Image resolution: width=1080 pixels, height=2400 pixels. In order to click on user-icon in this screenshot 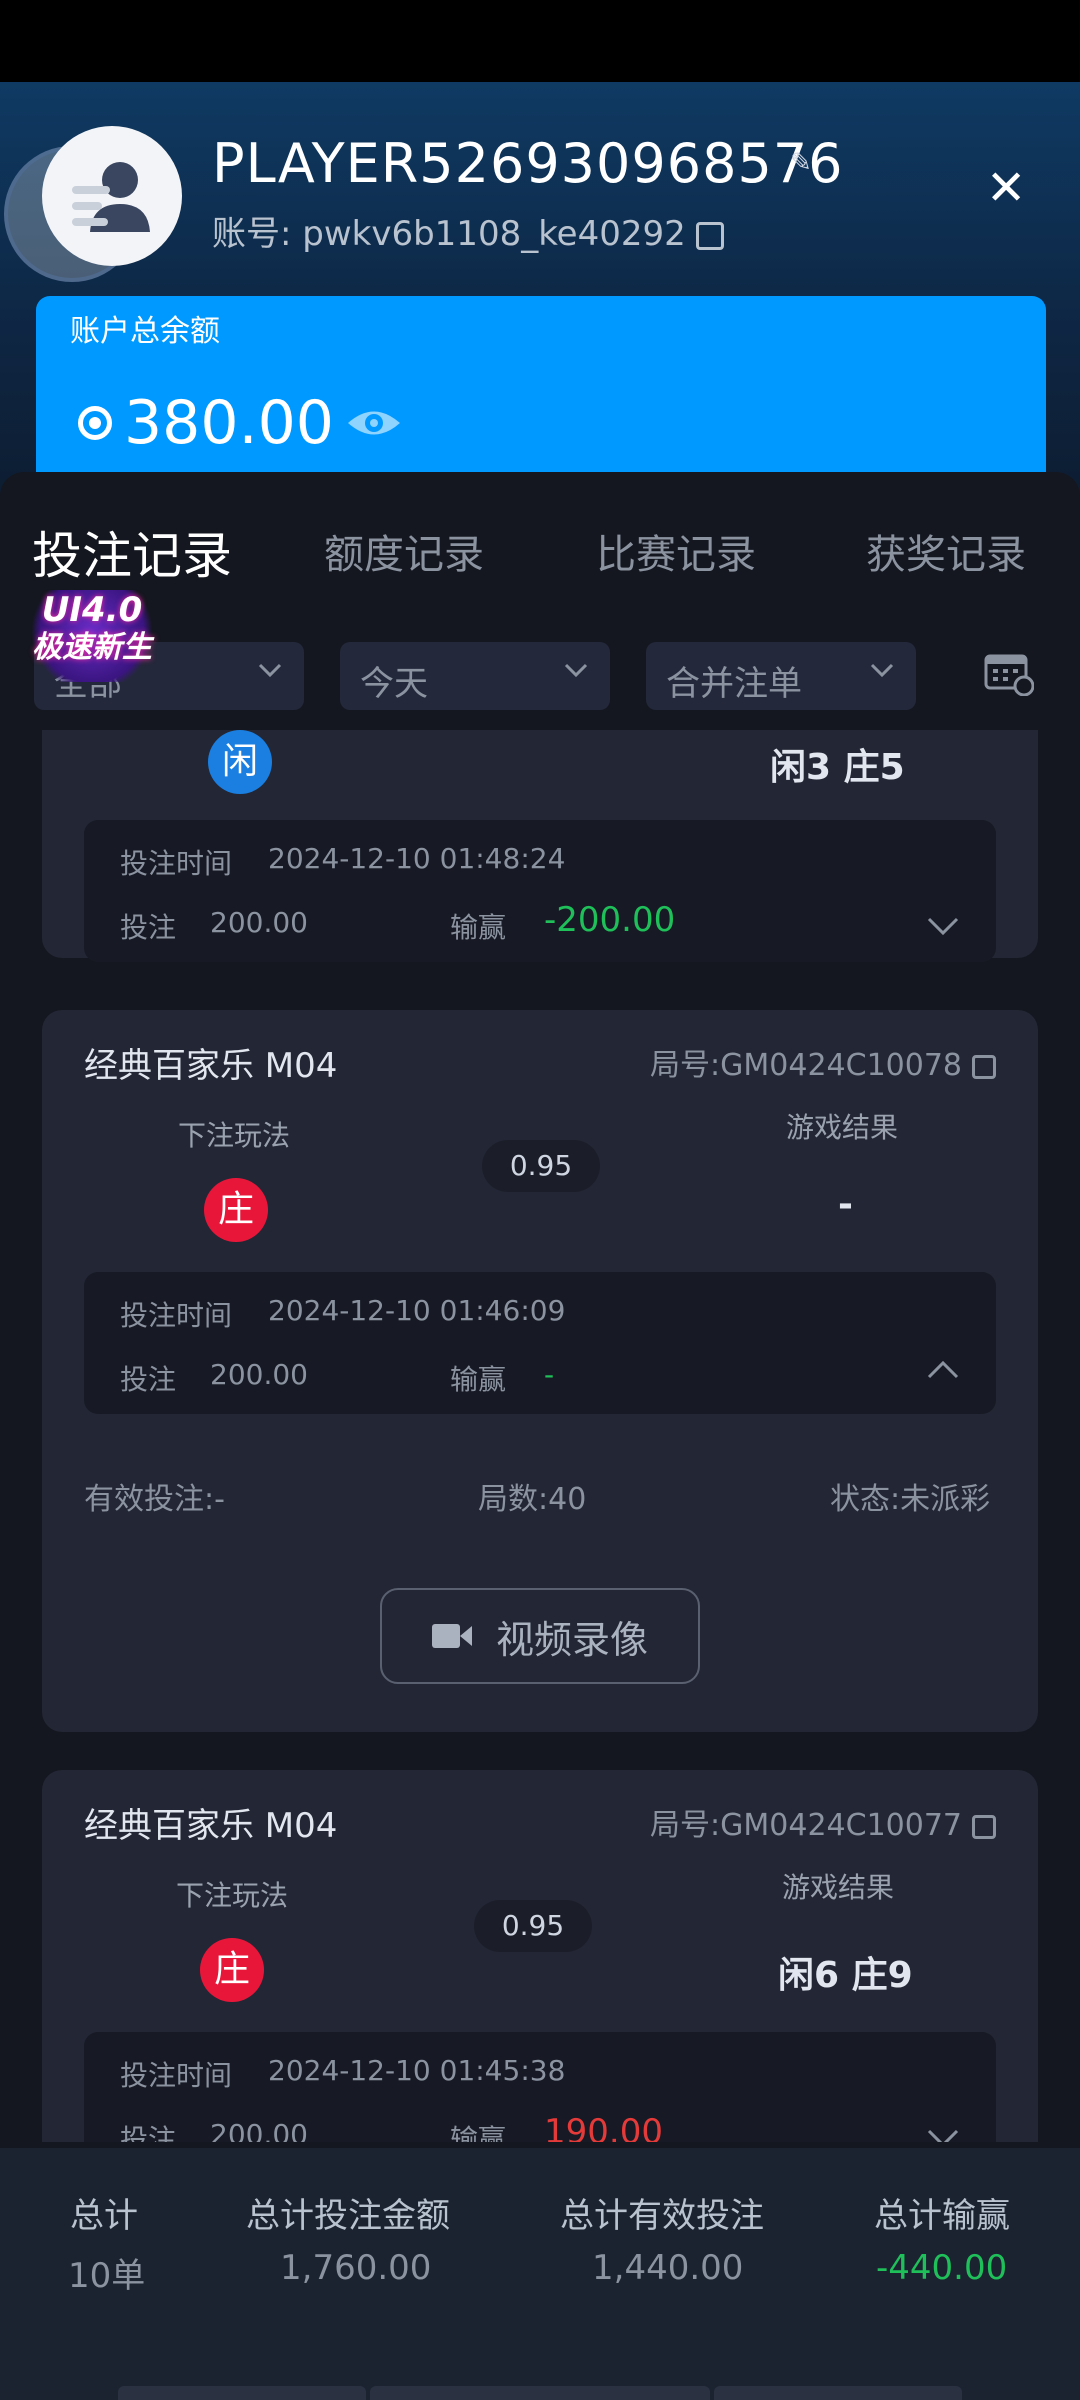, I will do `click(111, 197)`.